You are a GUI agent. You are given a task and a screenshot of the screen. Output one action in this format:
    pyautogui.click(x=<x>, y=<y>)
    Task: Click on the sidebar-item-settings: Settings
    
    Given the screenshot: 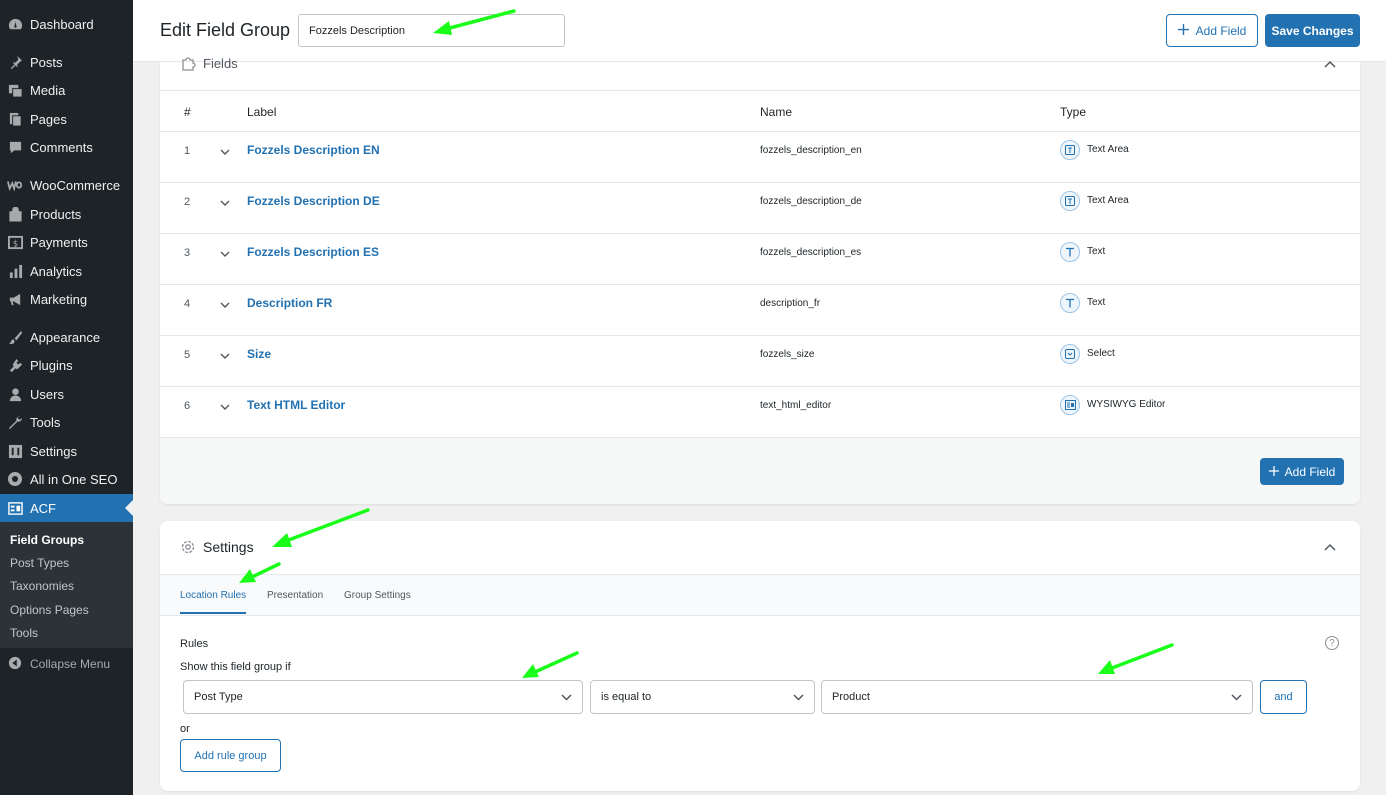 What is the action you would take?
    pyautogui.click(x=66, y=451)
    